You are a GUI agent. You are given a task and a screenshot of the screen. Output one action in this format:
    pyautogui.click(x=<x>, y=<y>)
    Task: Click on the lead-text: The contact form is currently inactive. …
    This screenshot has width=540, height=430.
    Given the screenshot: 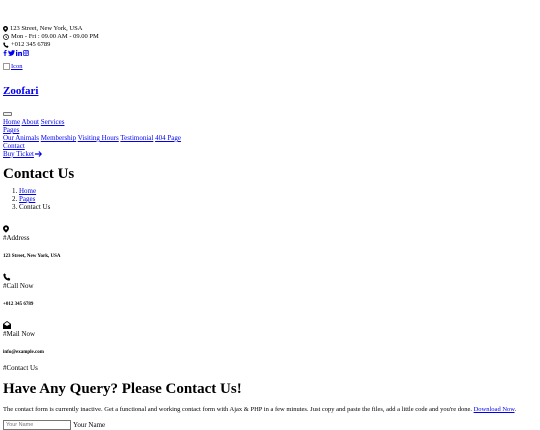 What is the action you would take?
    pyautogui.click(x=237, y=409)
    